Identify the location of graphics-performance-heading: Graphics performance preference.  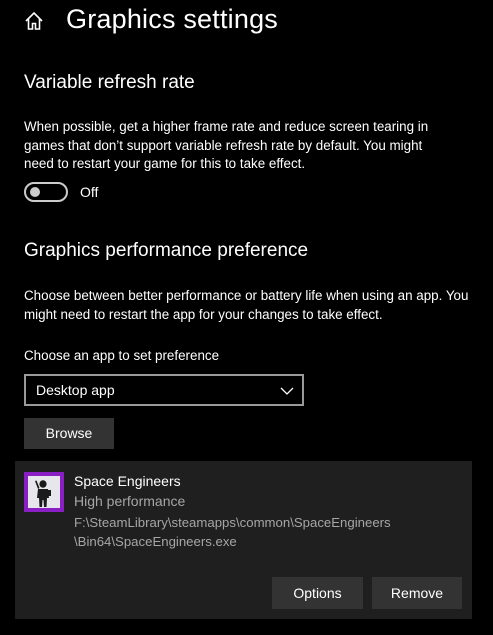
(166, 250).